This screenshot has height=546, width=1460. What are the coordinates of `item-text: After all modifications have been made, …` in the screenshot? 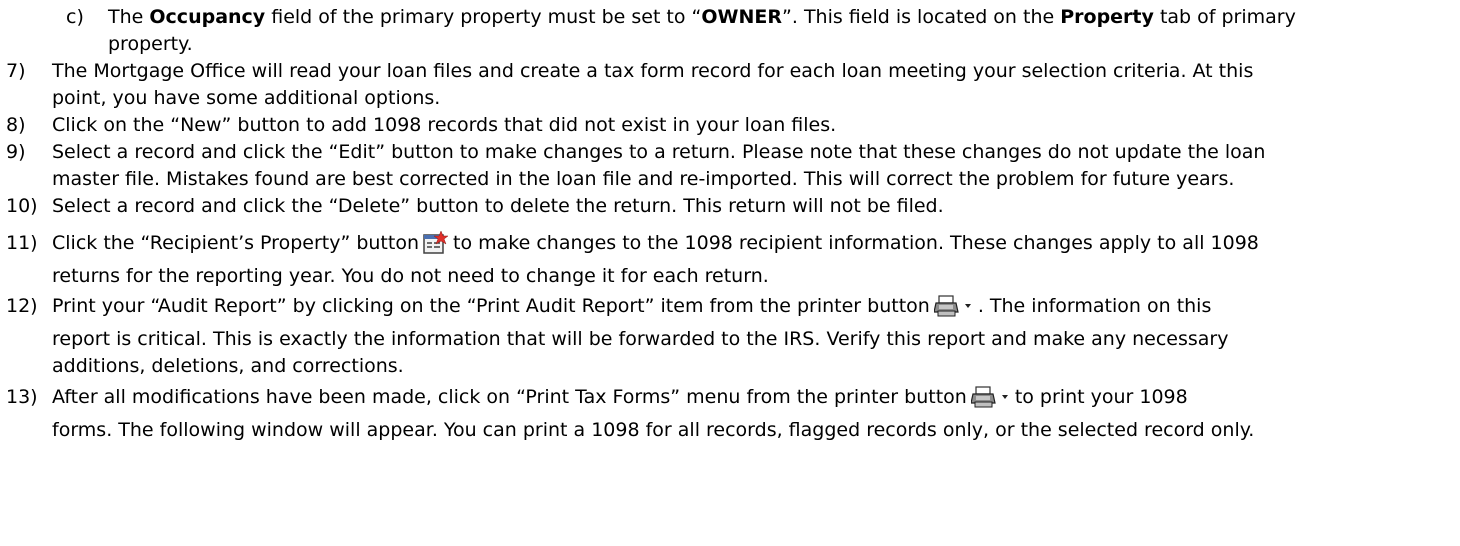 It's located at (752, 414).